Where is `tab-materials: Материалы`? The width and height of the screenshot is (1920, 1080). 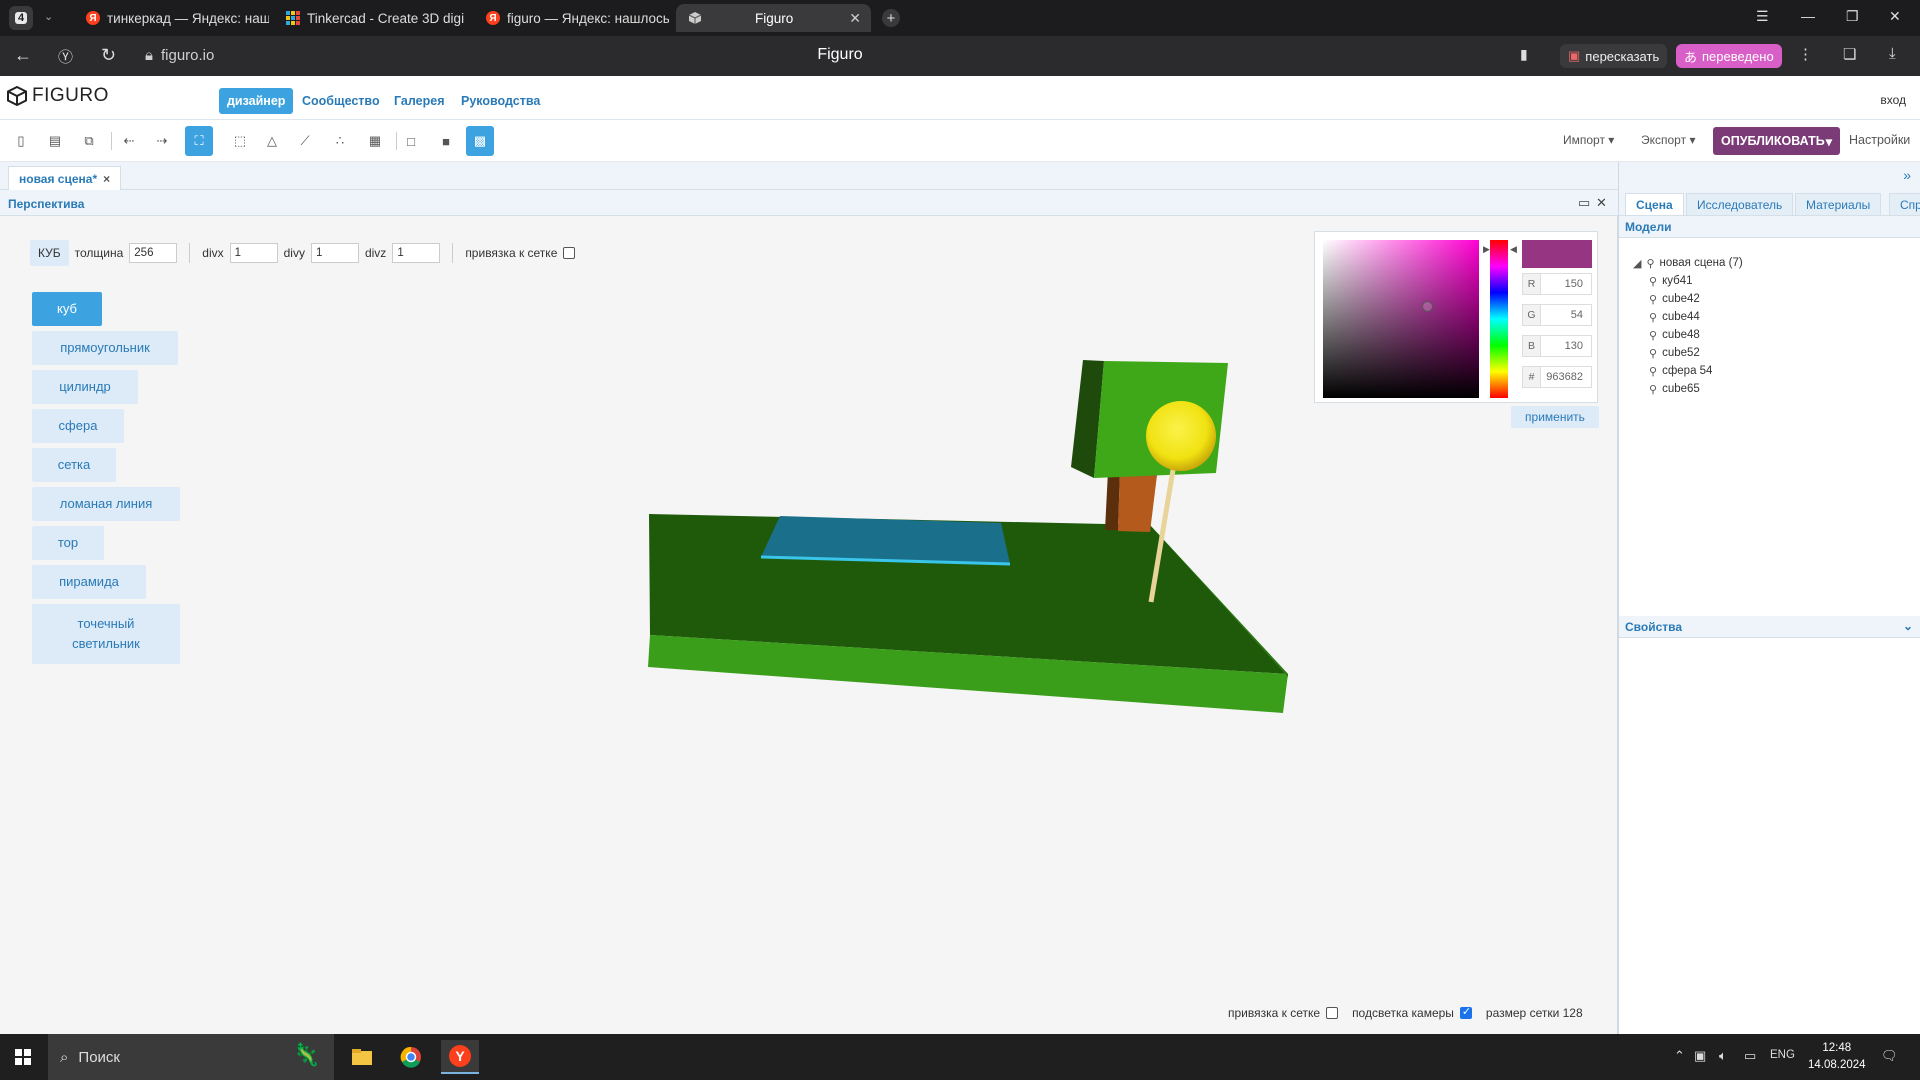
tab-materials: Материалы is located at coordinates (1838, 204).